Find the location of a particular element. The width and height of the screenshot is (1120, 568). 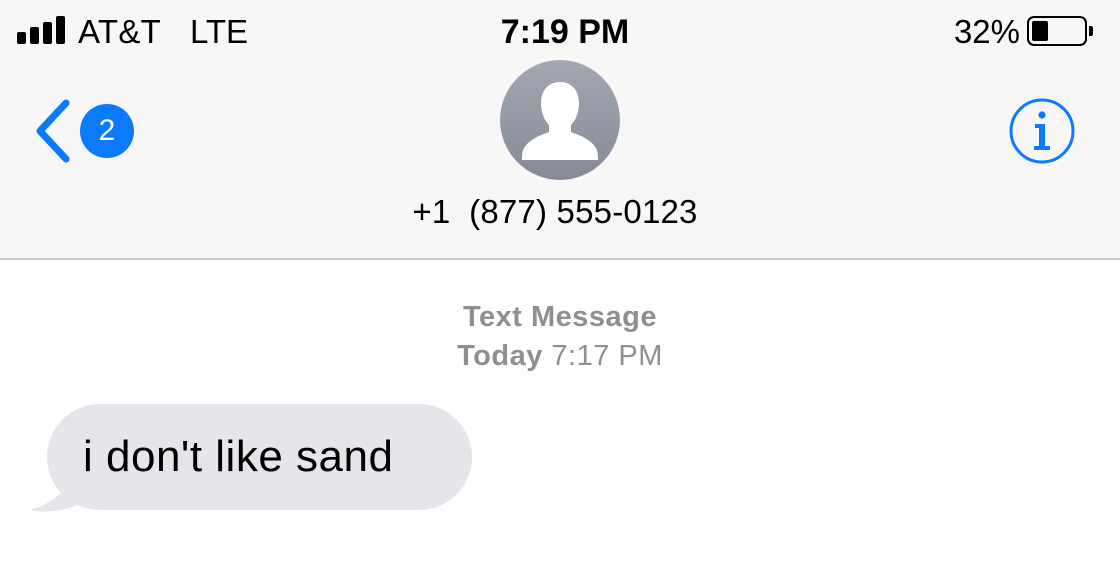

info-icon is located at coordinates (1042, 131).